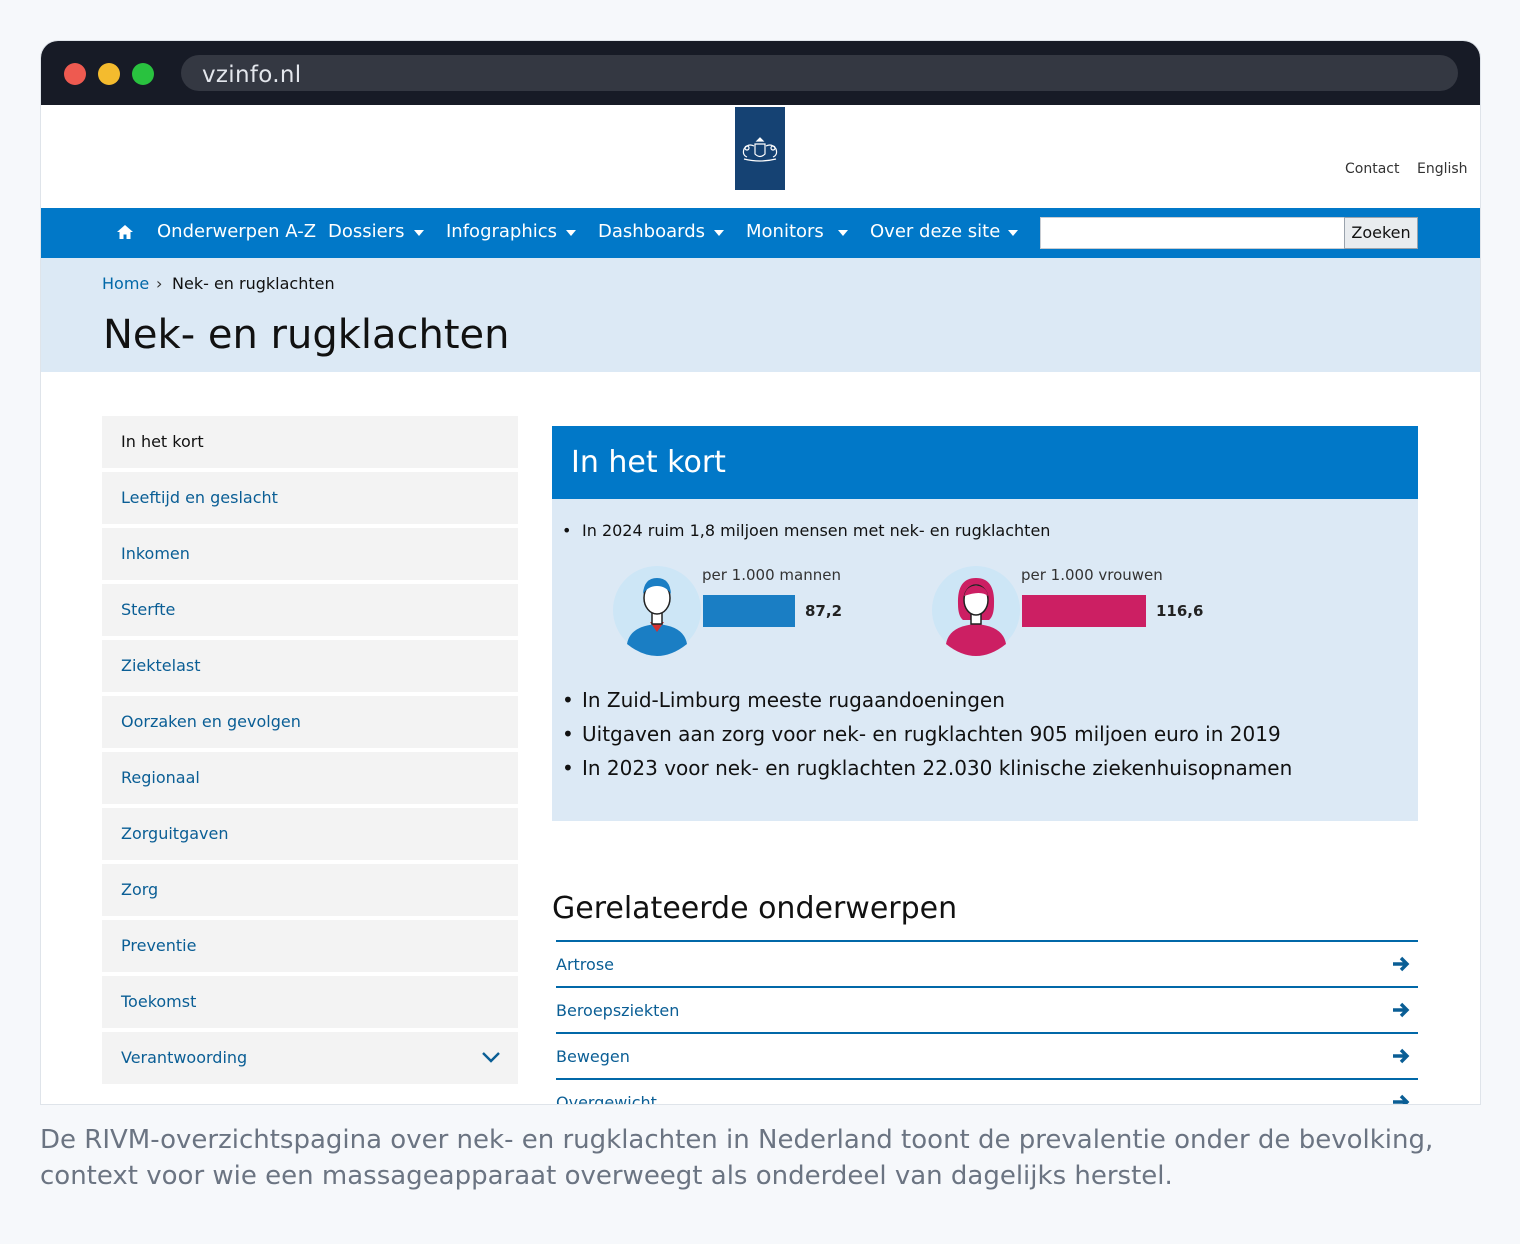  Describe the element at coordinates (585, 964) in the screenshot. I see `related-topic-label: Artrose` at that location.